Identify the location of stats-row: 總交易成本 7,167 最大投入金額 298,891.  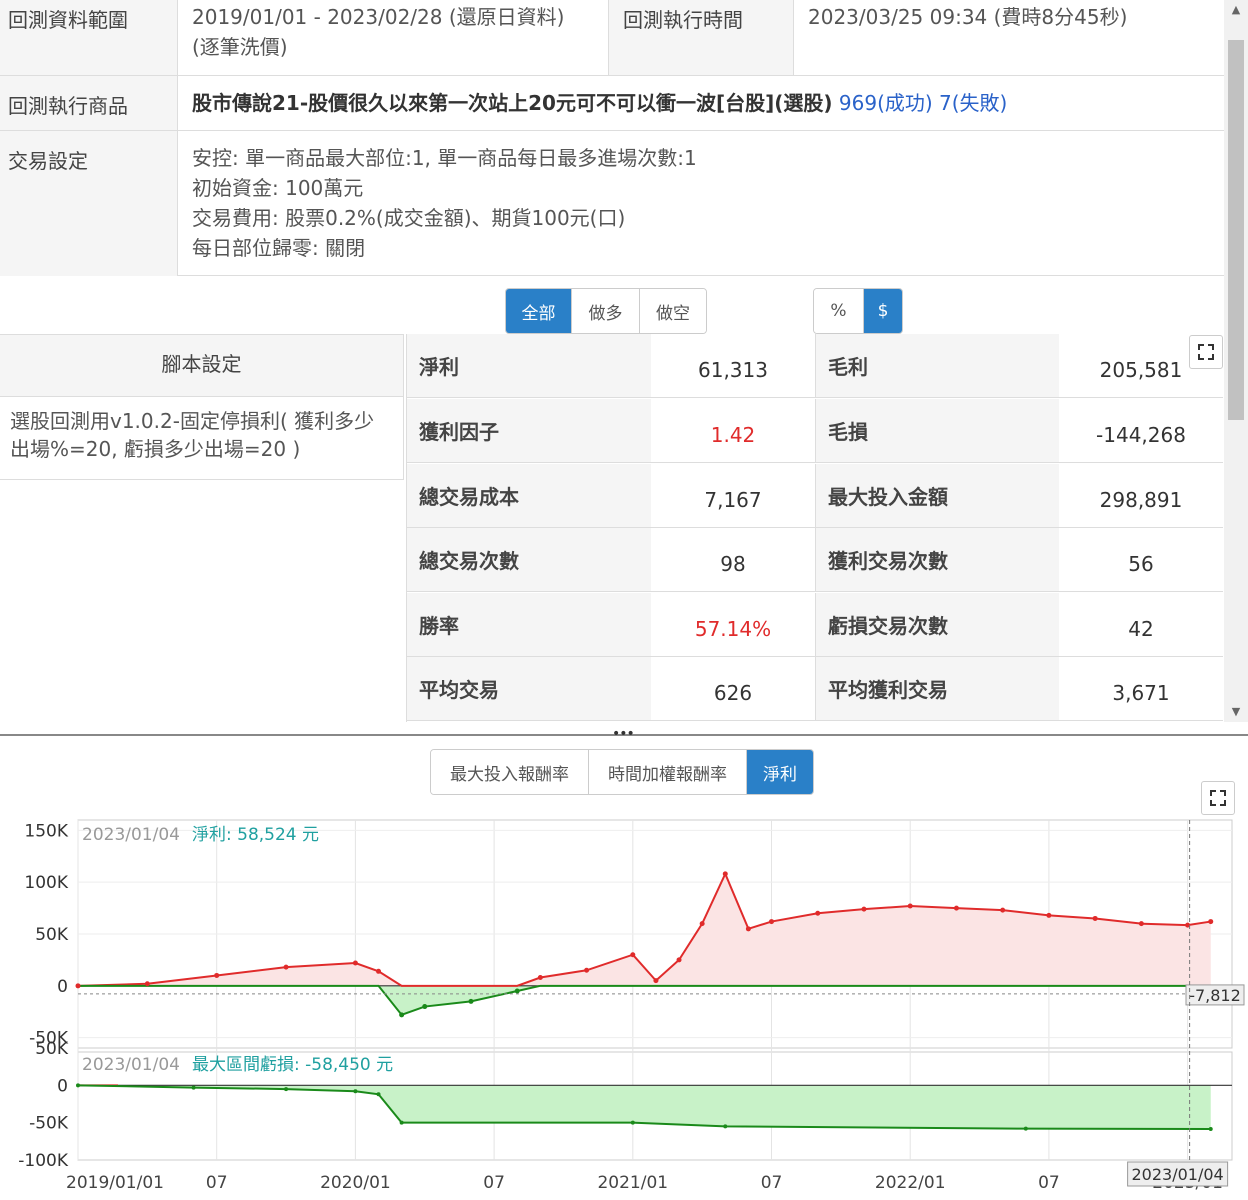
(815, 496).